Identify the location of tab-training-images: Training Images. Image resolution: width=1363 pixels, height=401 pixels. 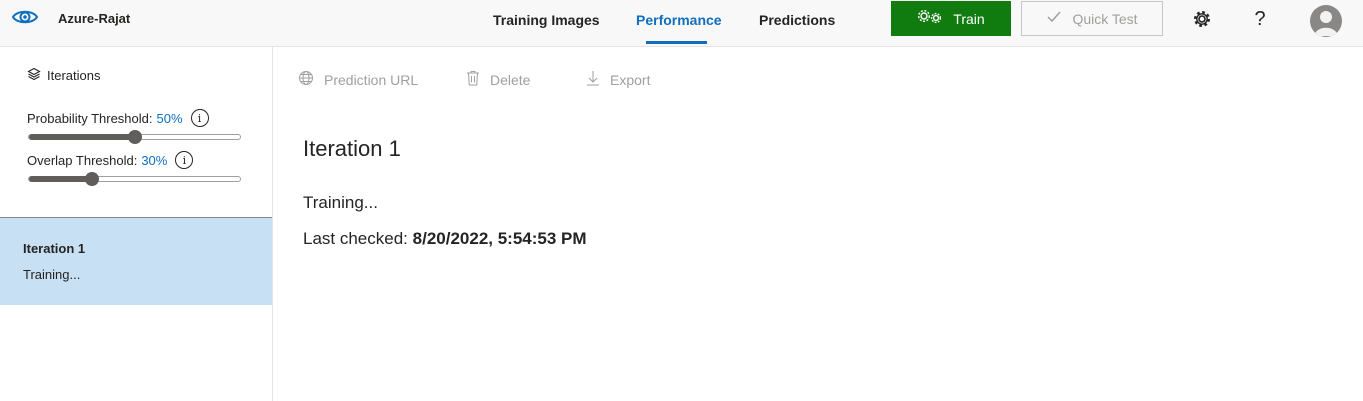
(546, 20).